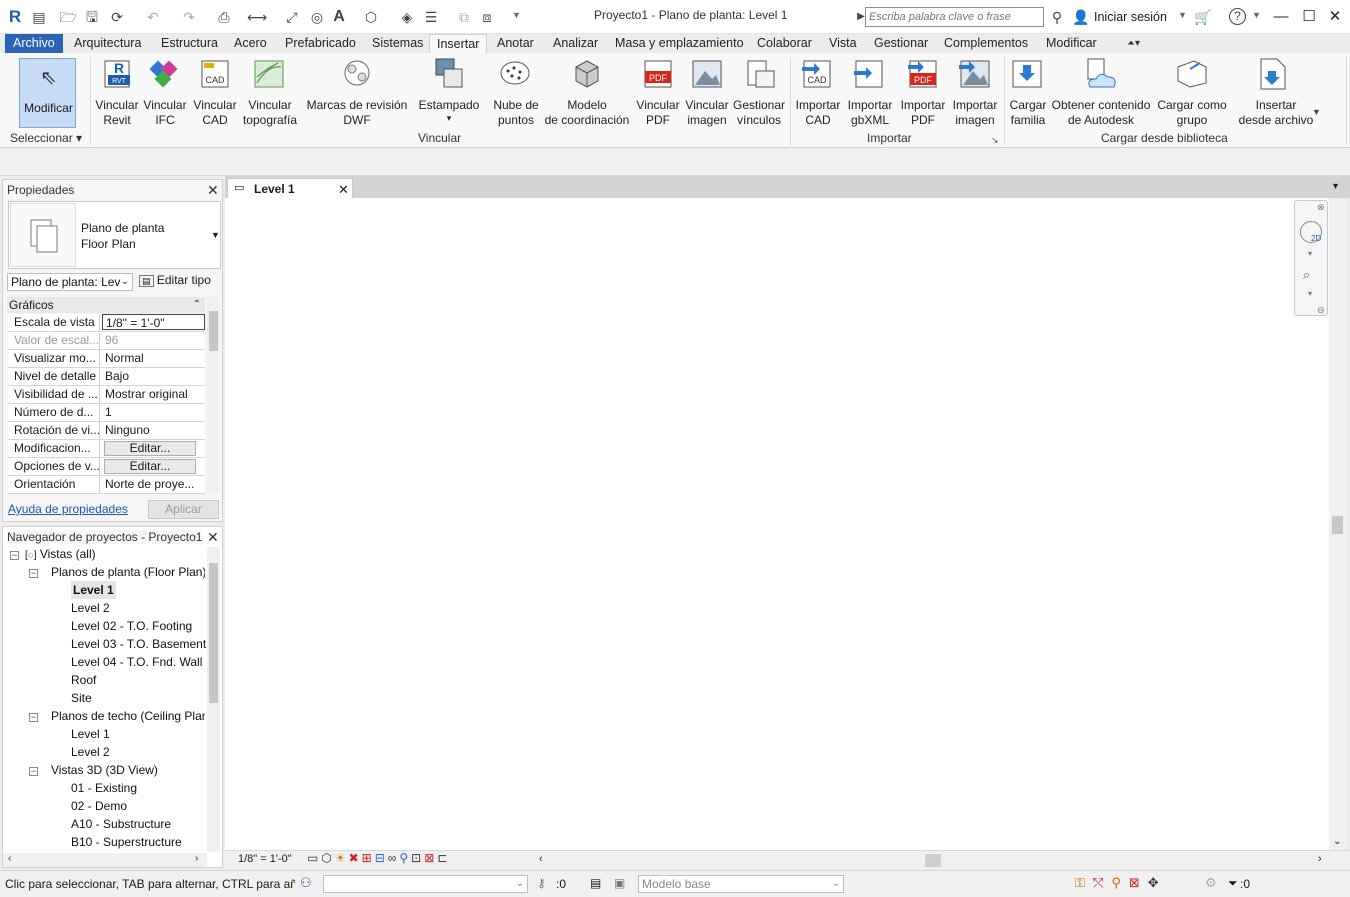 The width and height of the screenshot is (1350, 897). Describe the element at coordinates (107, 43) in the screenshot. I see `tab-arquitectura: Arquitectura` at that location.